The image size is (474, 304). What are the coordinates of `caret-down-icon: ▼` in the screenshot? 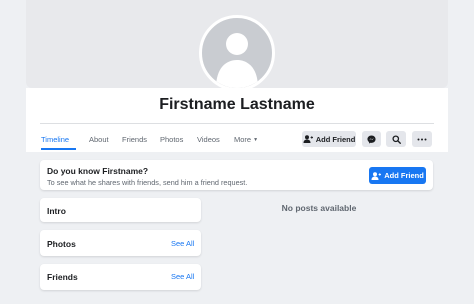 It's located at (256, 140).